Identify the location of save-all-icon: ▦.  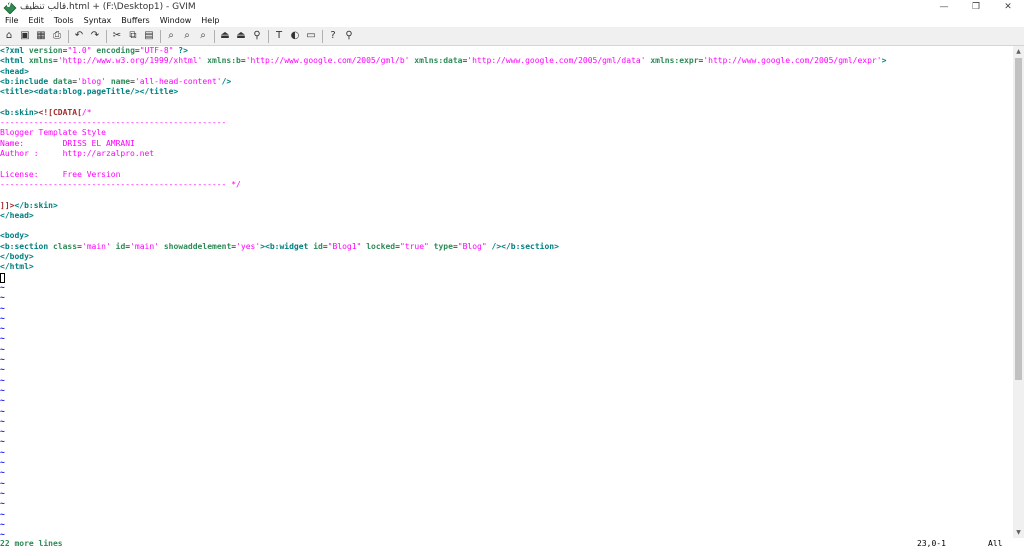
(41, 36).